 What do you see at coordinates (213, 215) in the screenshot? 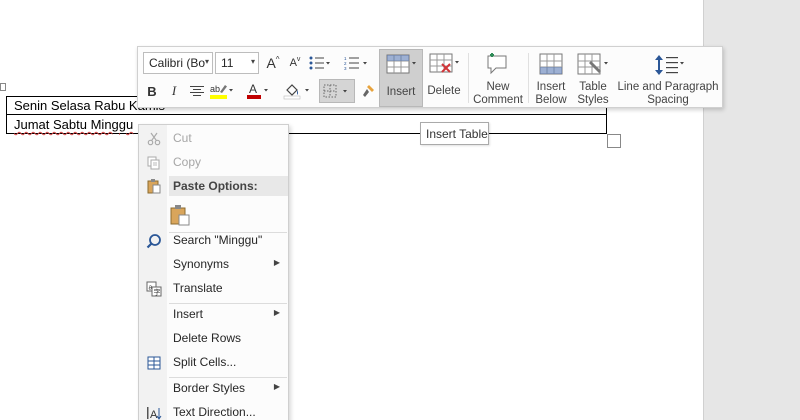
I see `paste-option-keep-source` at bounding box center [213, 215].